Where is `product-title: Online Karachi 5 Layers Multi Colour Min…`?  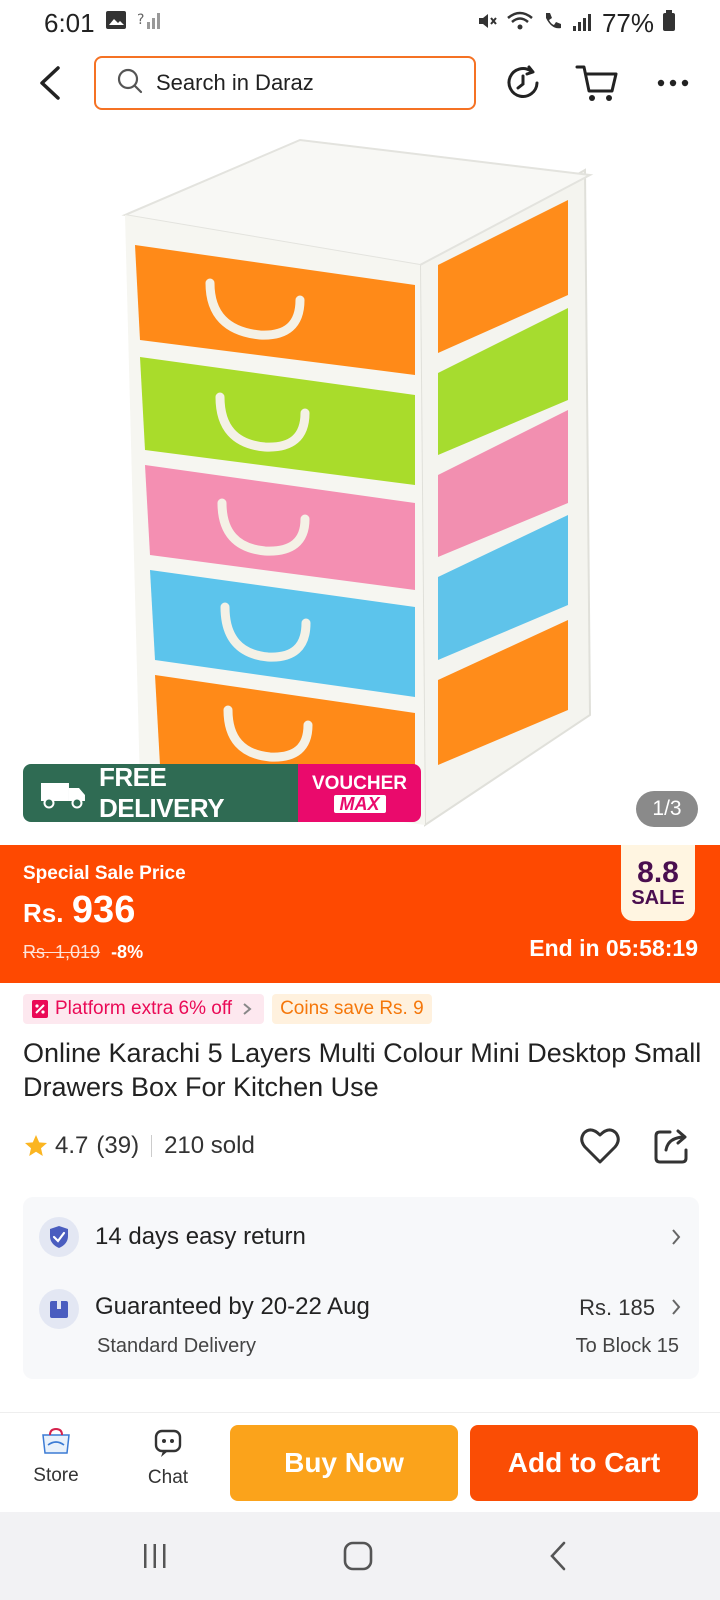
product-title: Online Karachi 5 Layers Multi Colour Min… is located at coordinates (362, 1070).